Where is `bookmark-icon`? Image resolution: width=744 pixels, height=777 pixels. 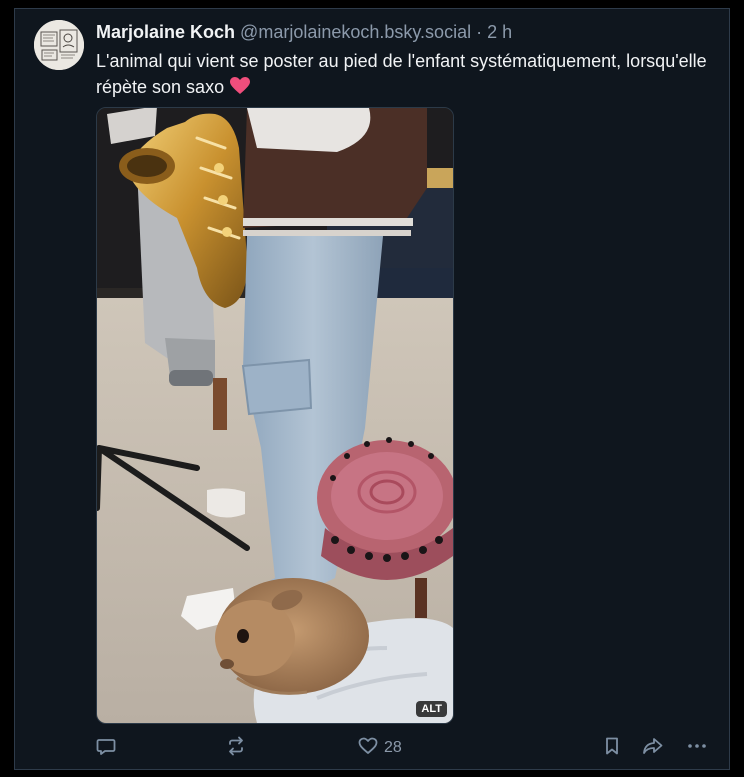
bookmark-icon is located at coordinates (612, 748).